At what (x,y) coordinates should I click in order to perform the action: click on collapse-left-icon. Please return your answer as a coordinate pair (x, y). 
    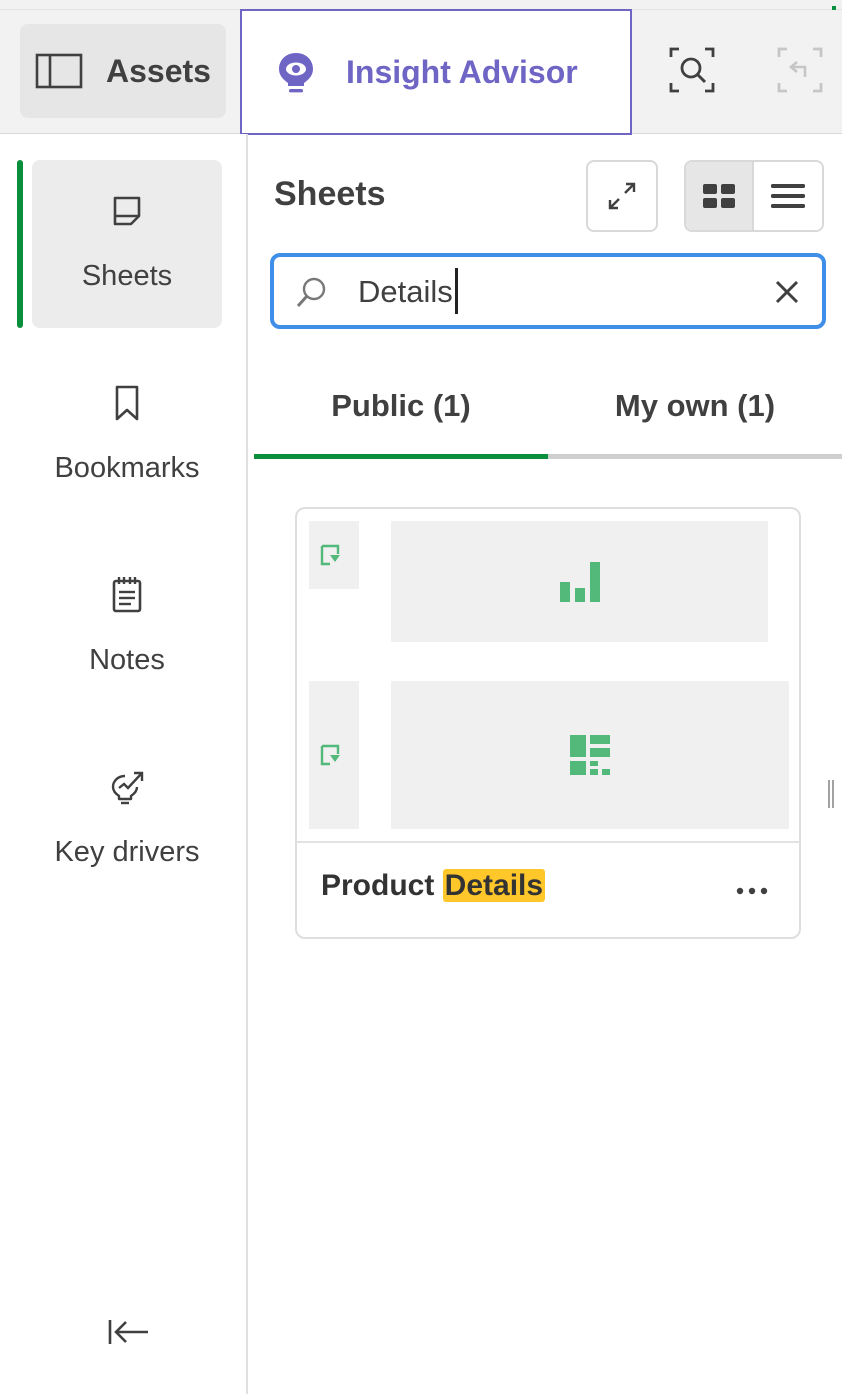
    Looking at the image, I should click on (128, 1332).